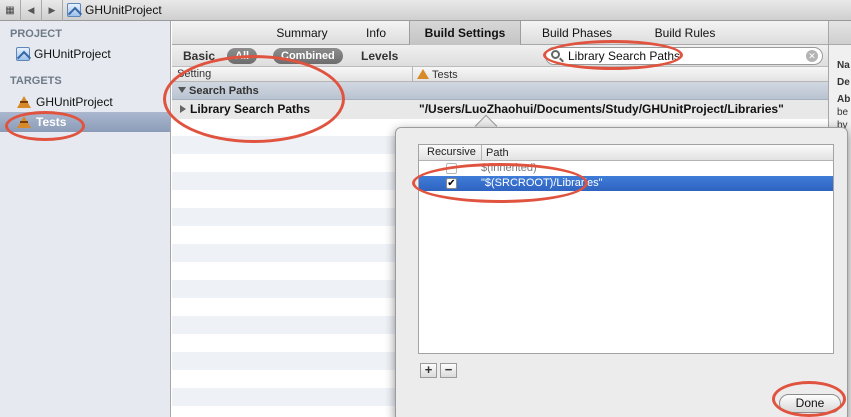 The height and width of the screenshot is (417, 851). What do you see at coordinates (85, 122) in the screenshot?
I see `sidebar-item-target-tests: Tests` at bounding box center [85, 122].